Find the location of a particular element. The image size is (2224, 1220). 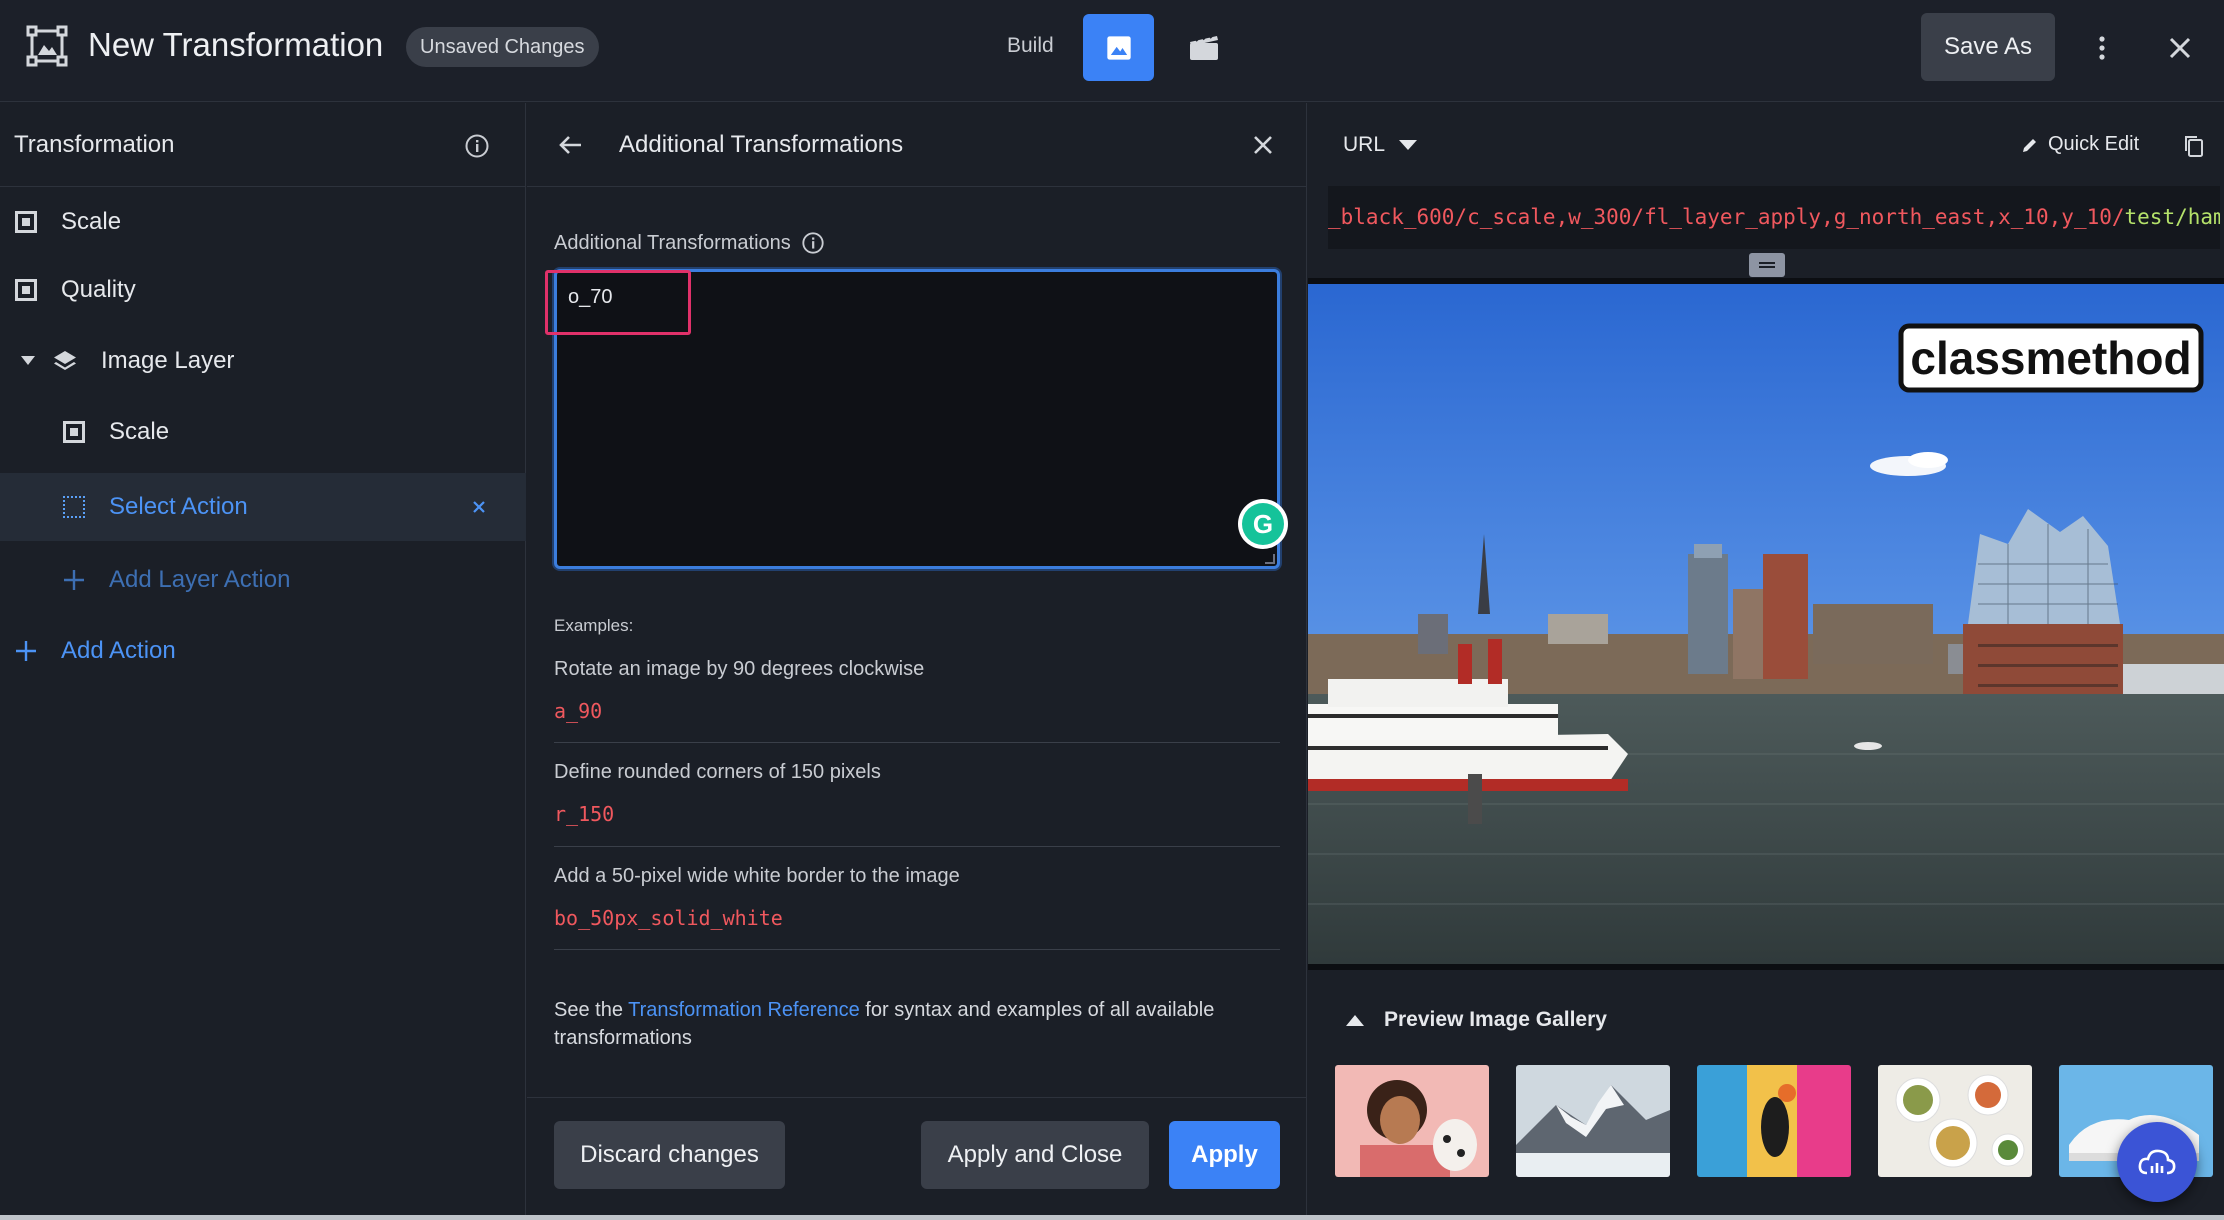

example-description: Rotate an image by 90 degrees clockwise is located at coordinates (739, 669).